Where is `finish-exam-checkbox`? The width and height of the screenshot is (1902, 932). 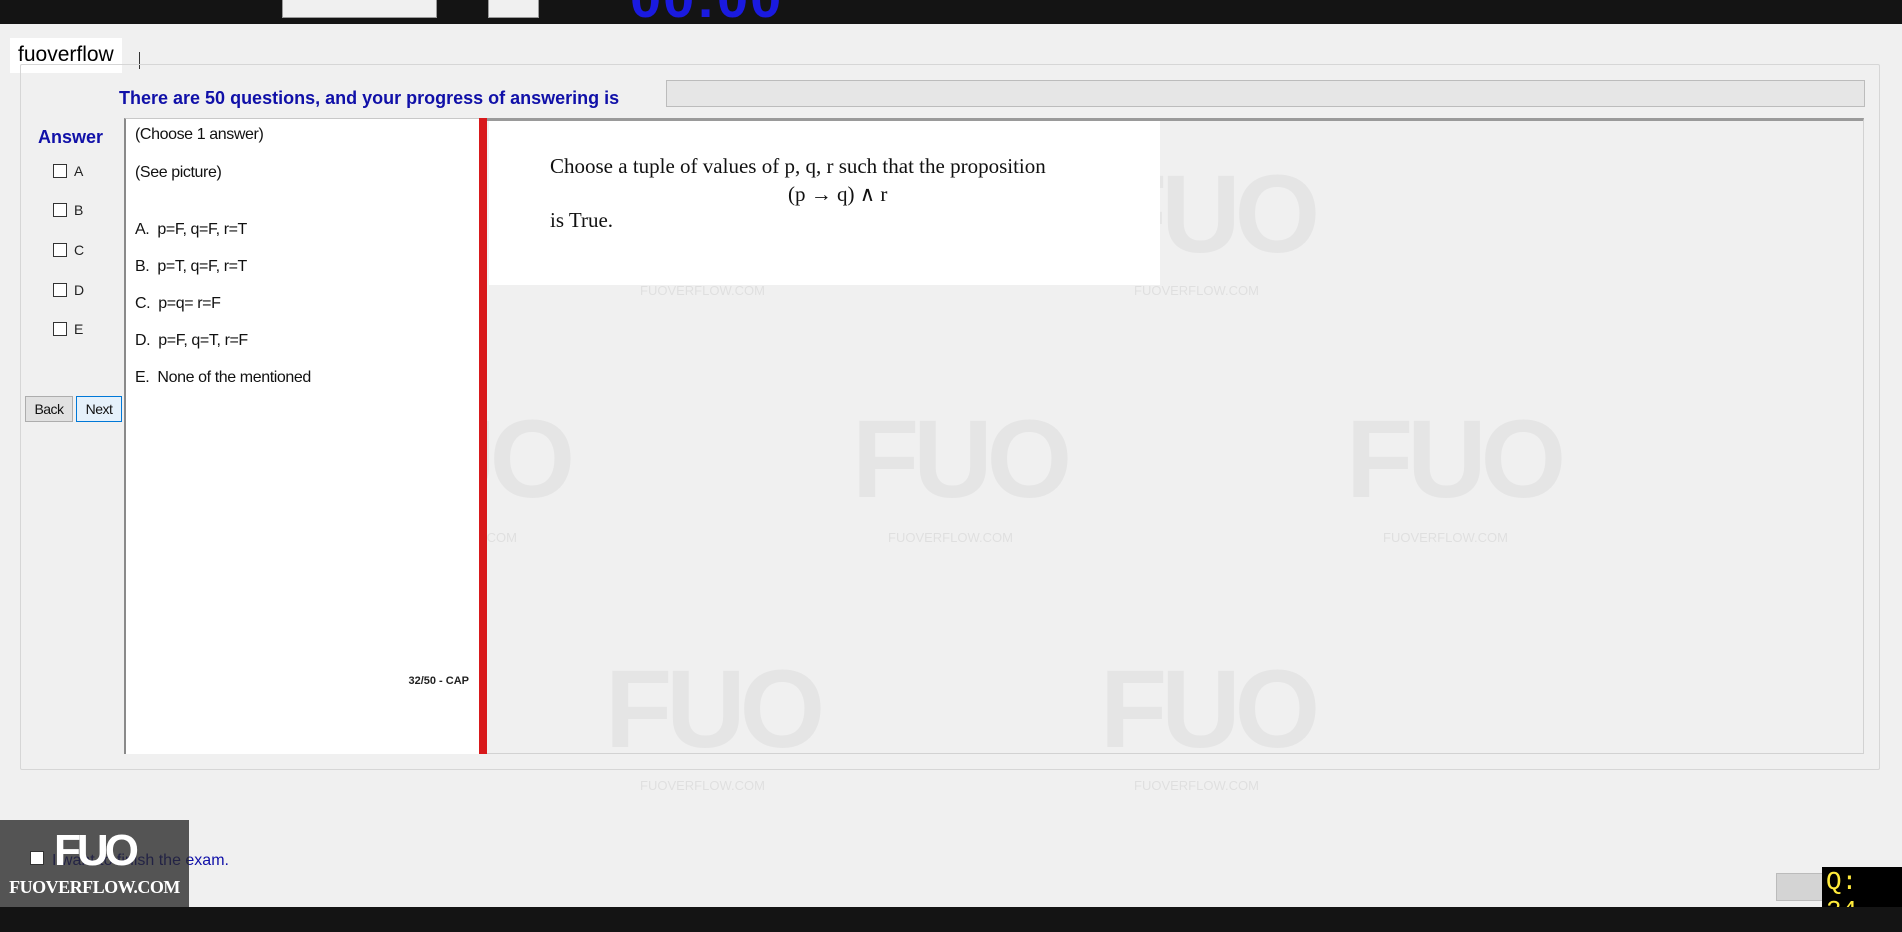
finish-exam-checkbox is located at coordinates (37, 858).